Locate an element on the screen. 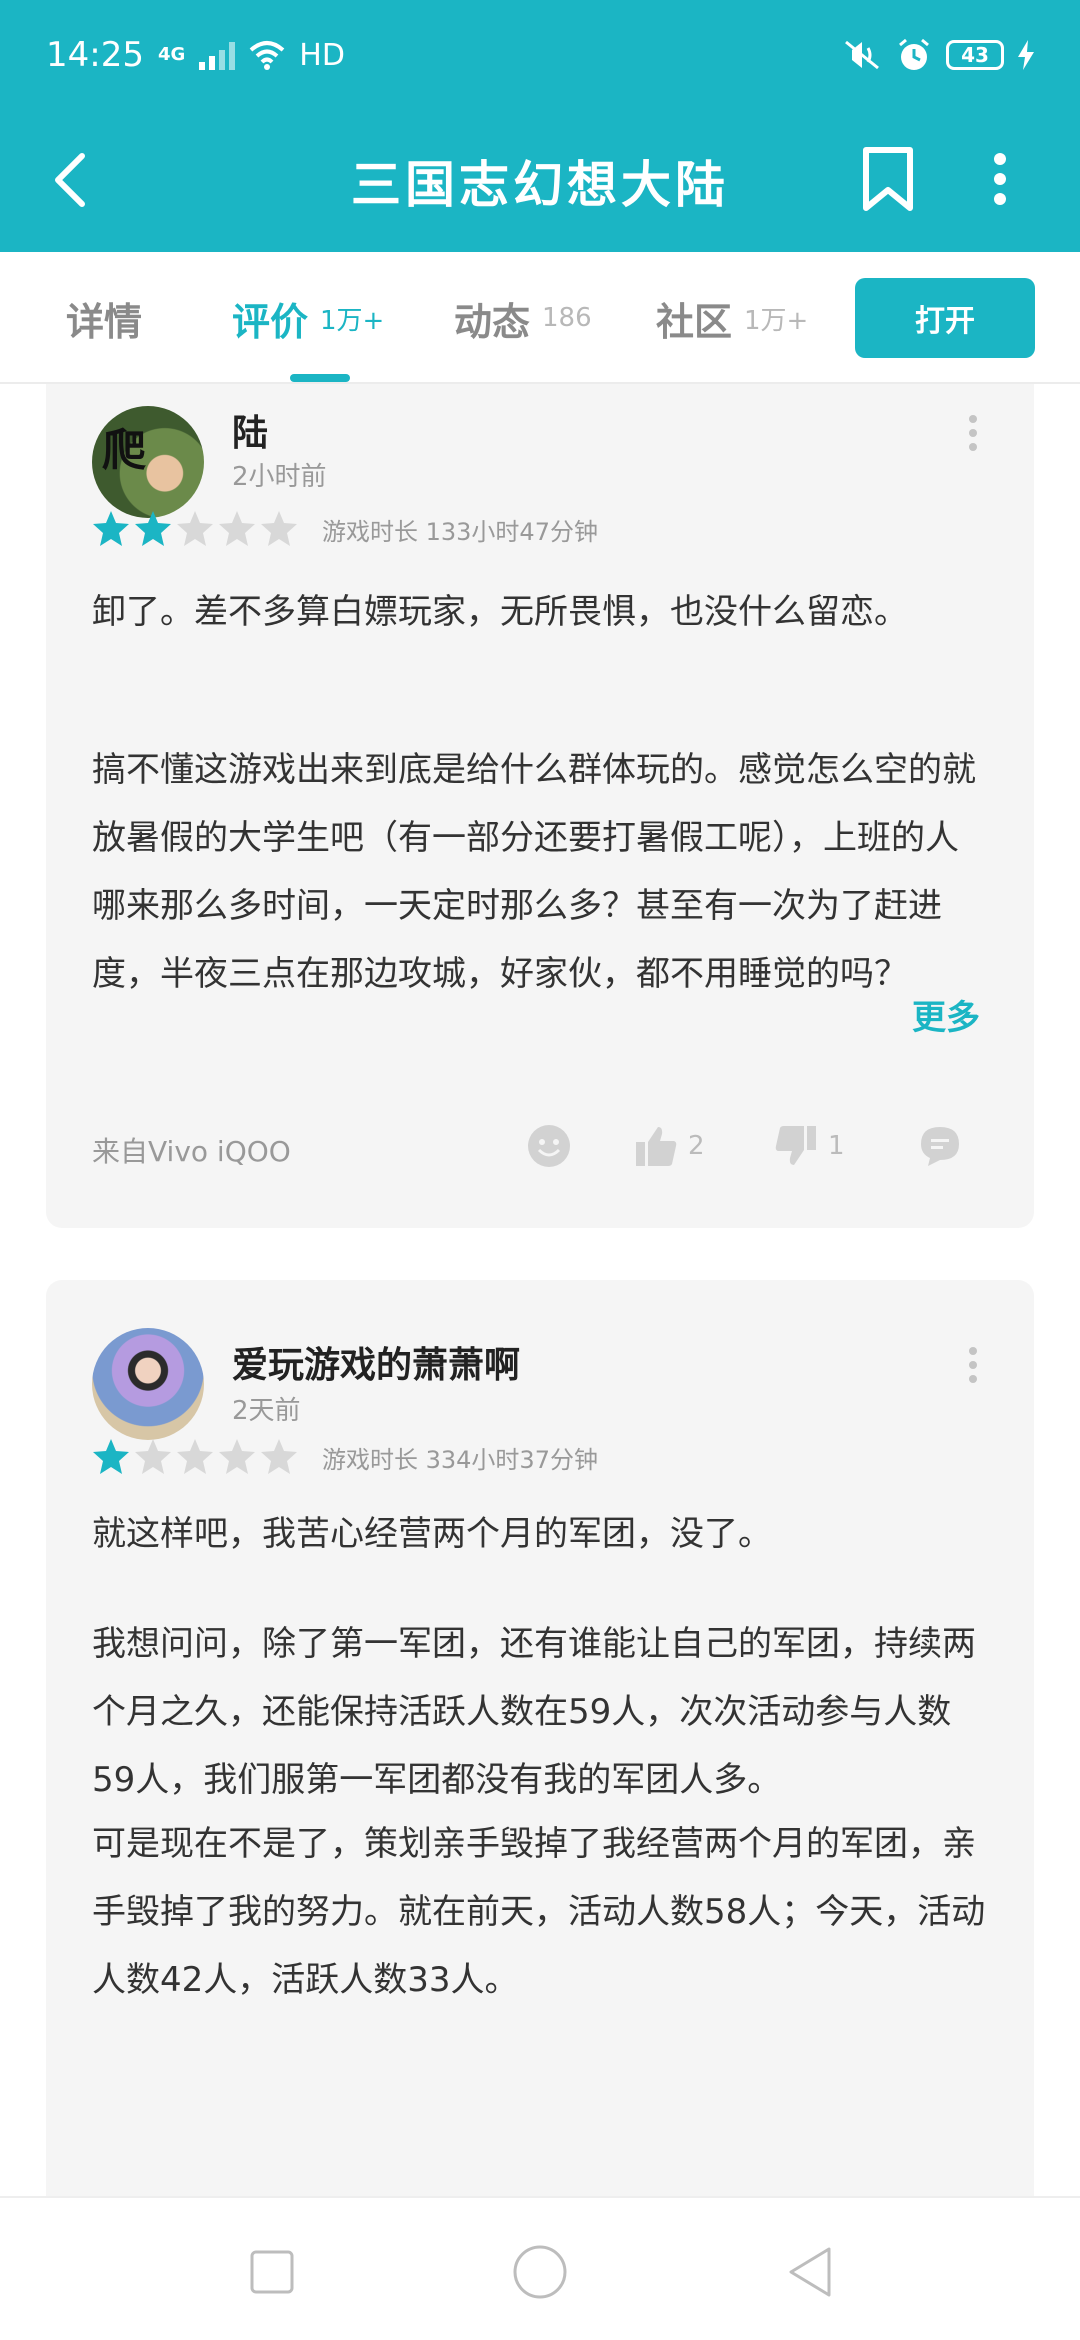  dislike-count: 1 is located at coordinates (836, 1146).